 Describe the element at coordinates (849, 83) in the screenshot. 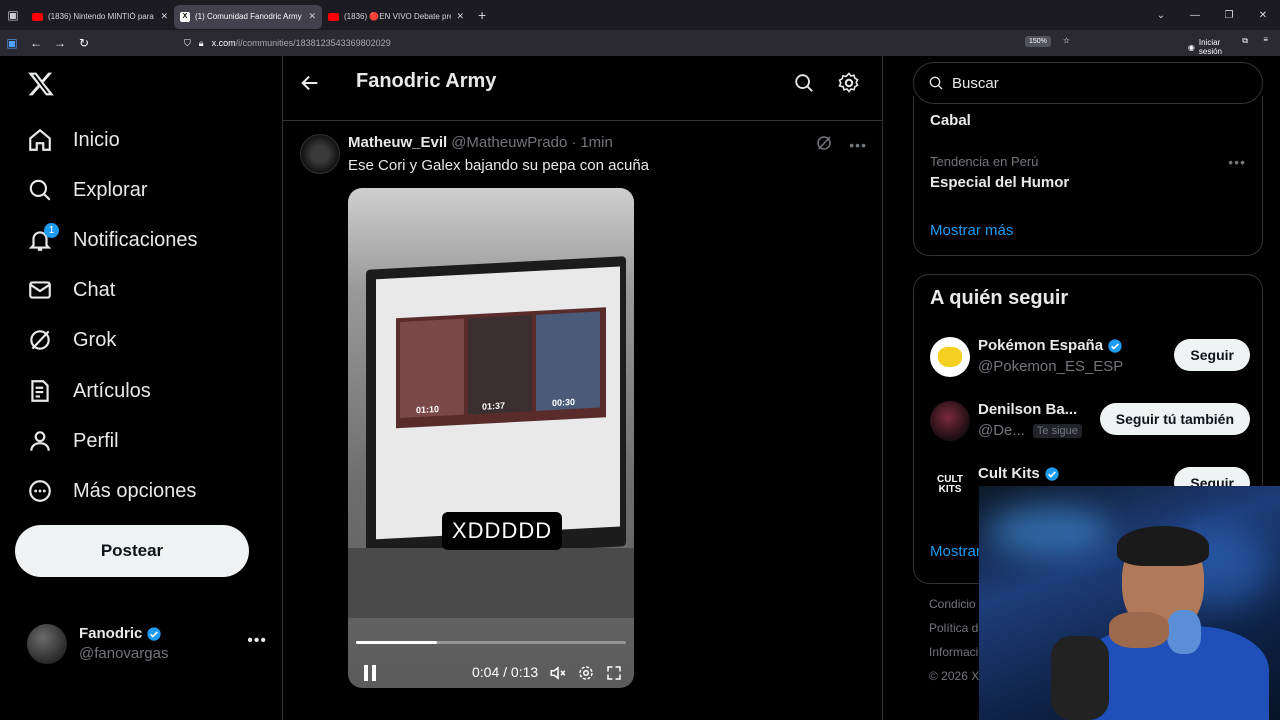

I see `gear-icon` at that location.